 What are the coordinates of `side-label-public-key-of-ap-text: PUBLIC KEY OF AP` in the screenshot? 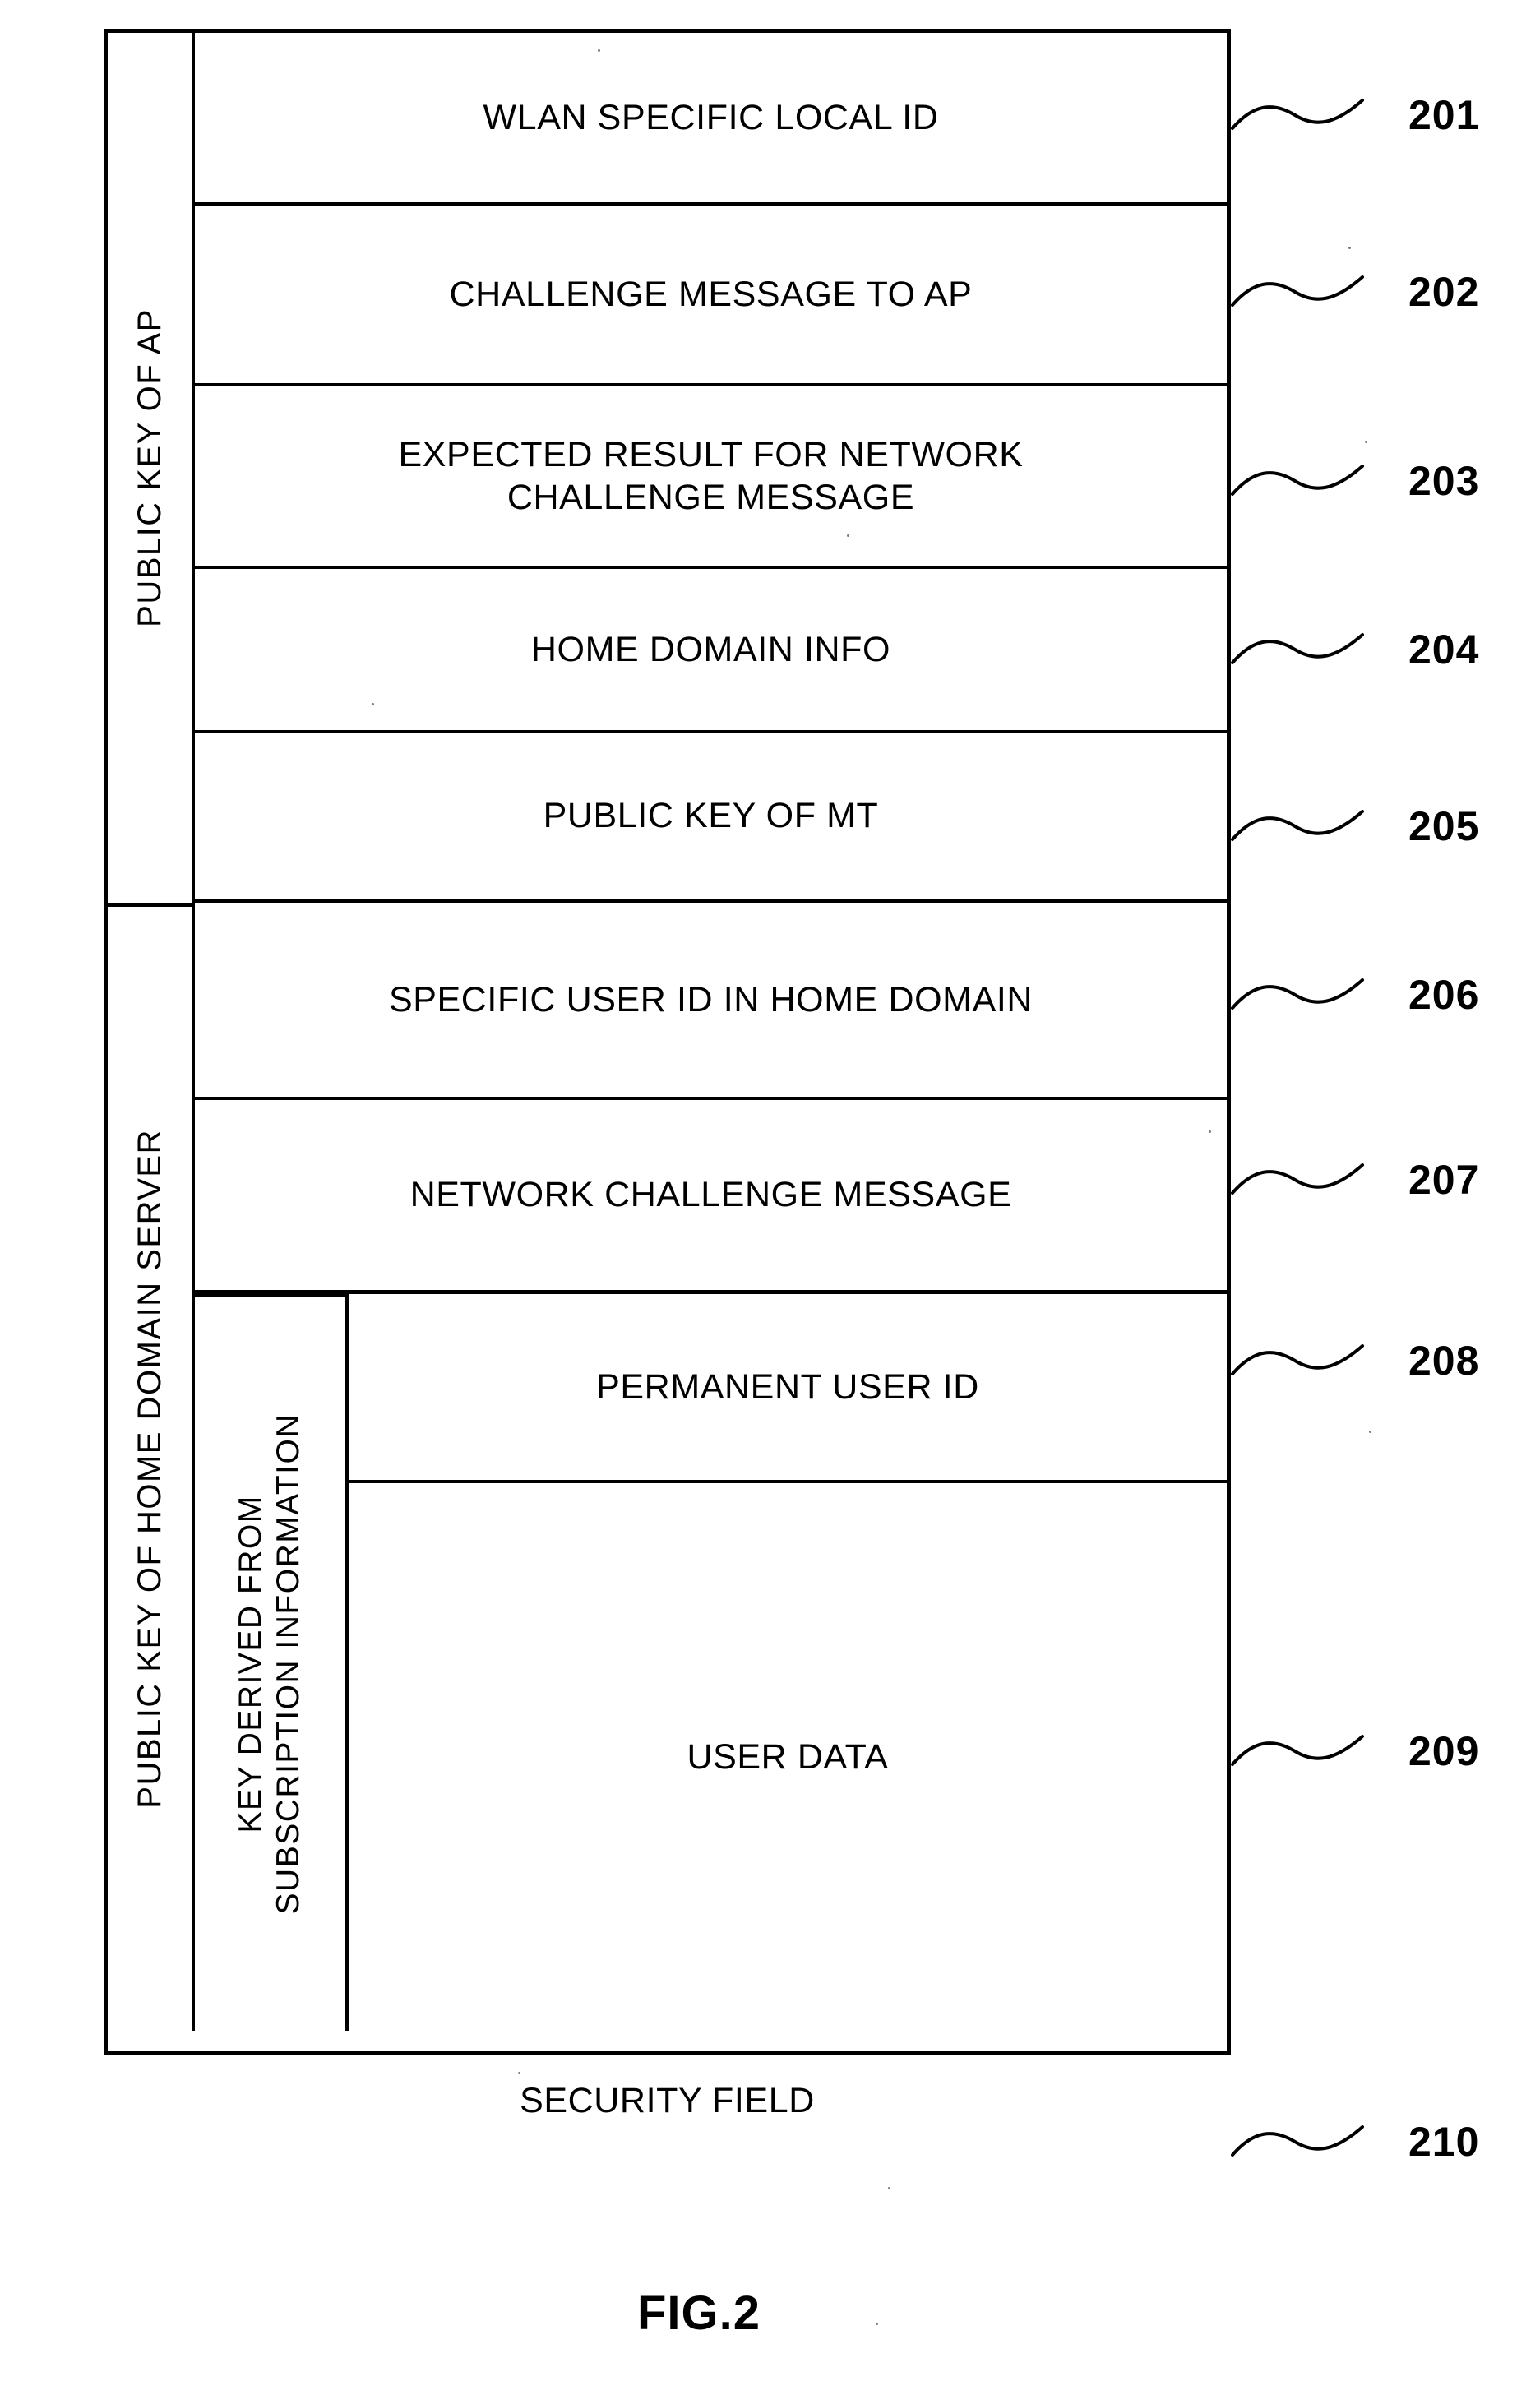 It's located at (150, 467).